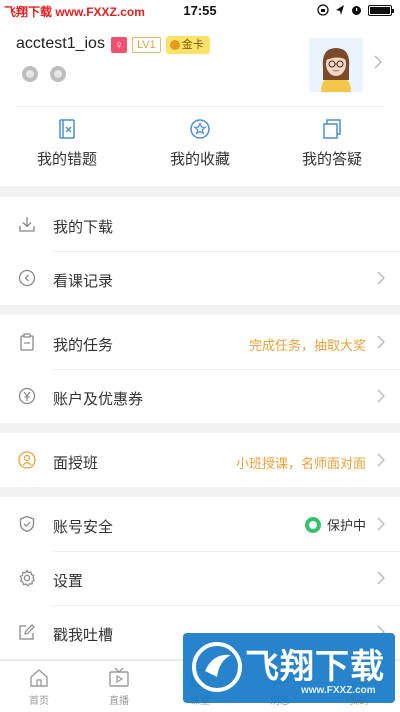 The image size is (400, 712). Describe the element at coordinates (27, 460) in the screenshot. I see `person-icon` at that location.